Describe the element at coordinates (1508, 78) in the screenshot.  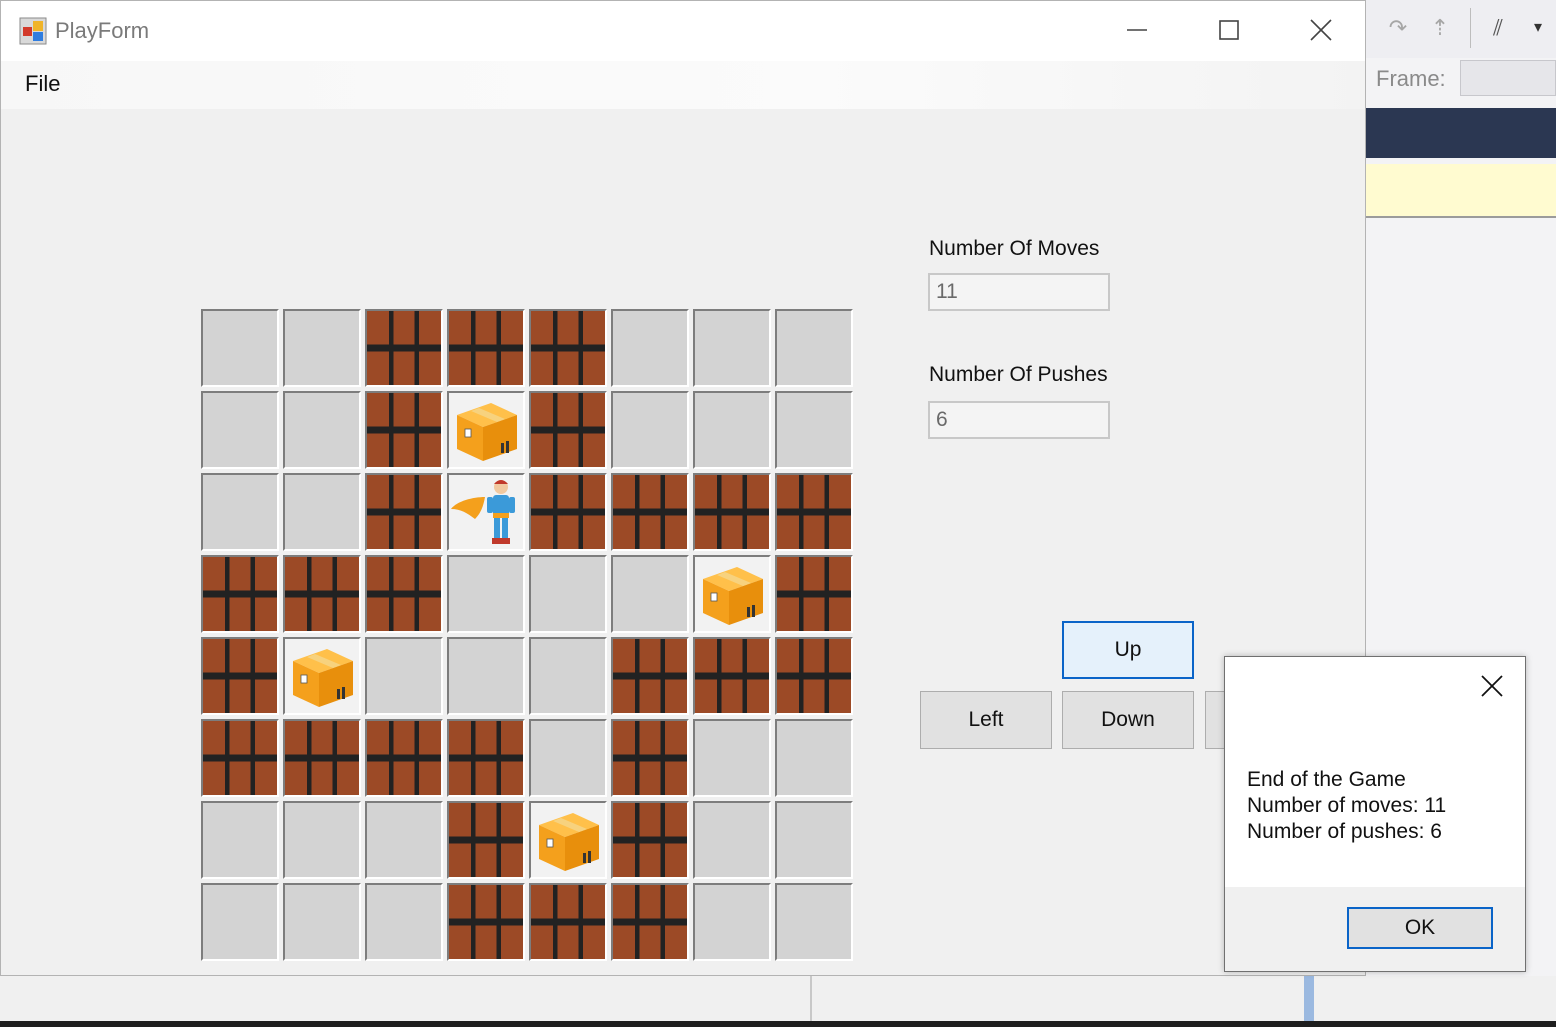
I see `frame-input` at that location.